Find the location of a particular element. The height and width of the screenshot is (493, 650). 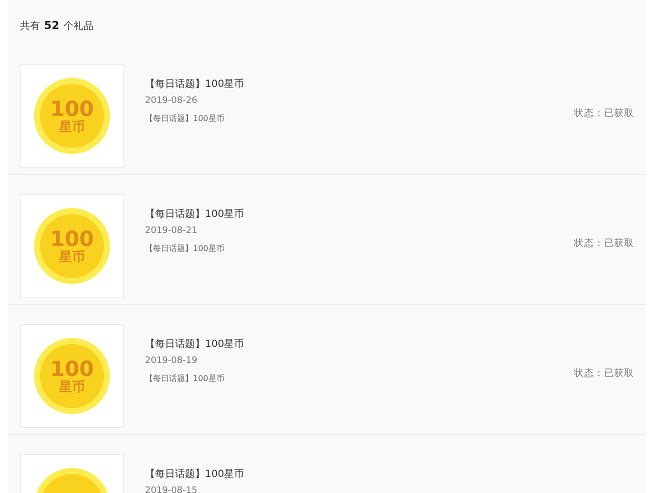

gift-date: 2019-08-15 is located at coordinates (171, 489).